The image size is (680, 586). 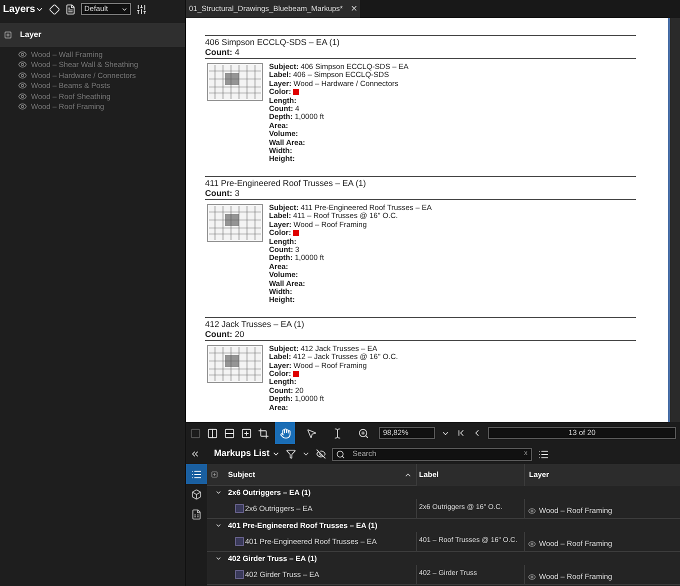 What do you see at coordinates (225, 333) in the screenshot?
I see `section-count: Count: 20` at bounding box center [225, 333].